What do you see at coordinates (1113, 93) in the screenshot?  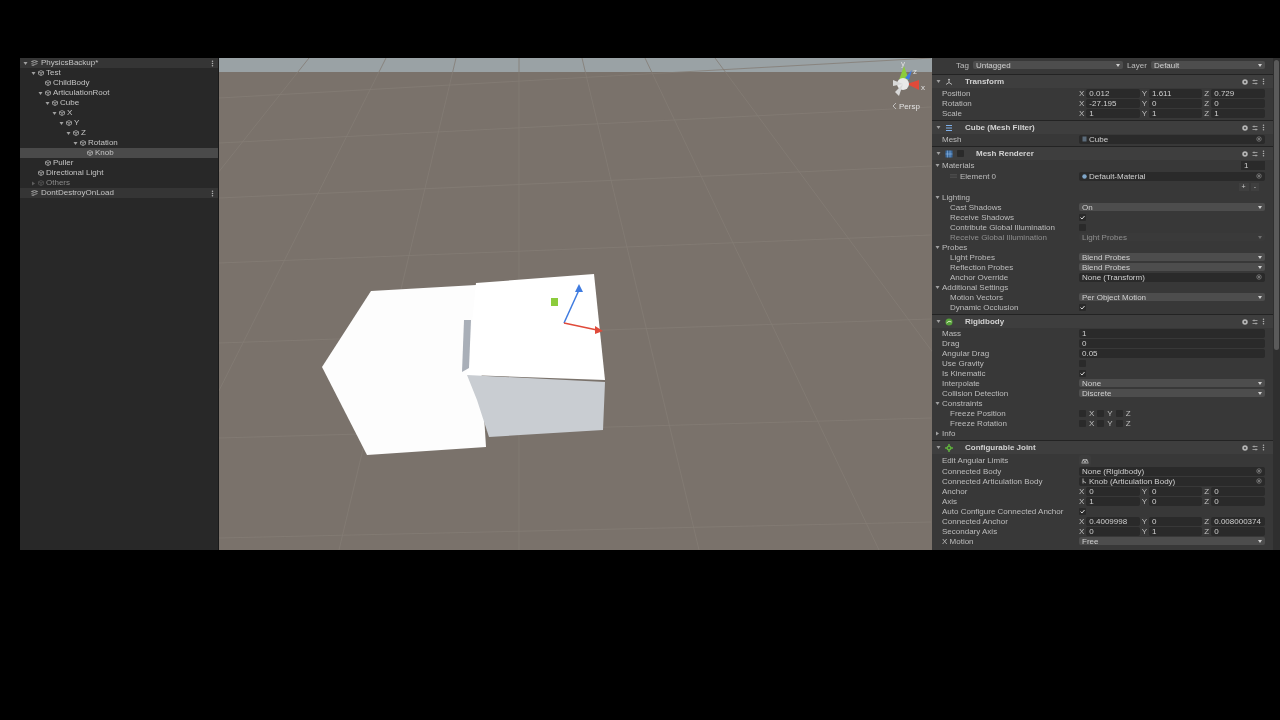 I see `number-field: 0.012` at bounding box center [1113, 93].